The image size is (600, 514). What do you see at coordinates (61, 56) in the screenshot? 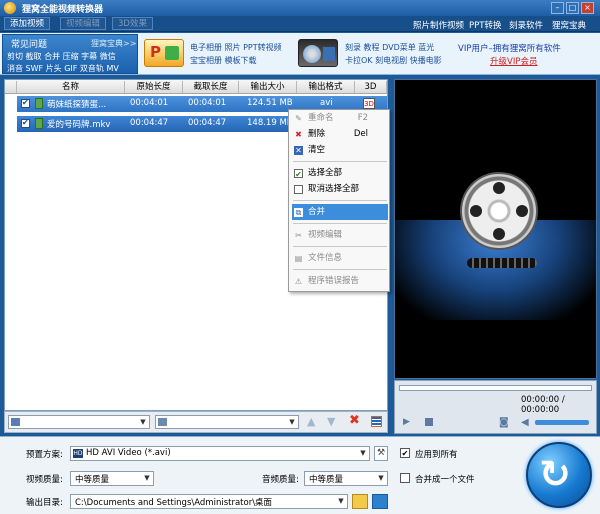
I see `faq-links-row1: 剪切 截取 合并 压缩 字幕 微信` at bounding box center [61, 56].